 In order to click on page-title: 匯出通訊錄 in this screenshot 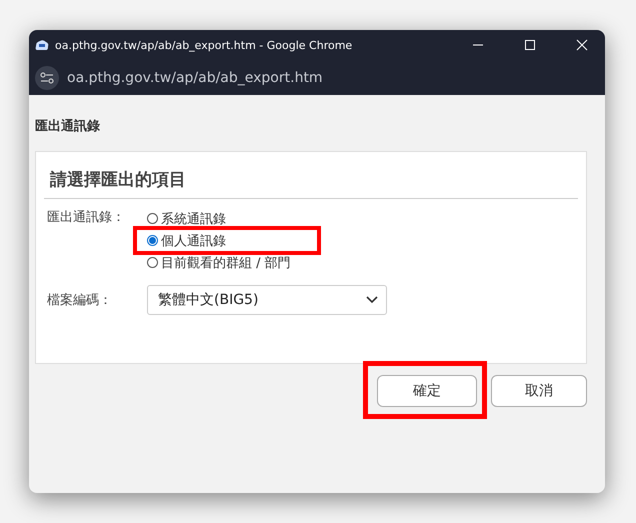, I will do `click(68, 126)`.